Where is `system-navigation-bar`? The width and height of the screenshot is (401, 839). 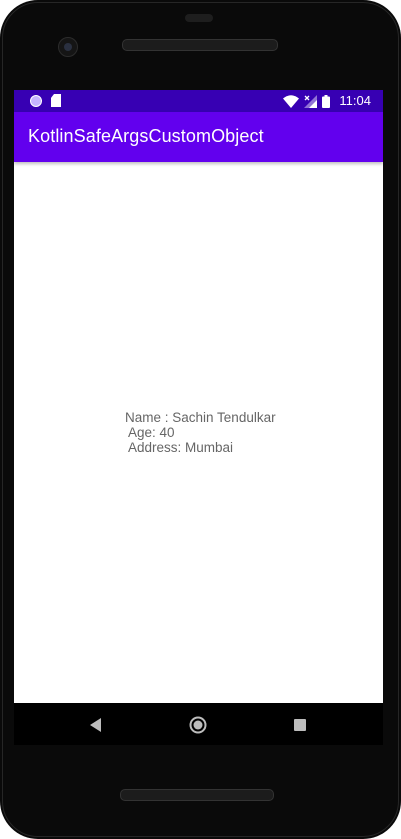
system-navigation-bar is located at coordinates (198, 724).